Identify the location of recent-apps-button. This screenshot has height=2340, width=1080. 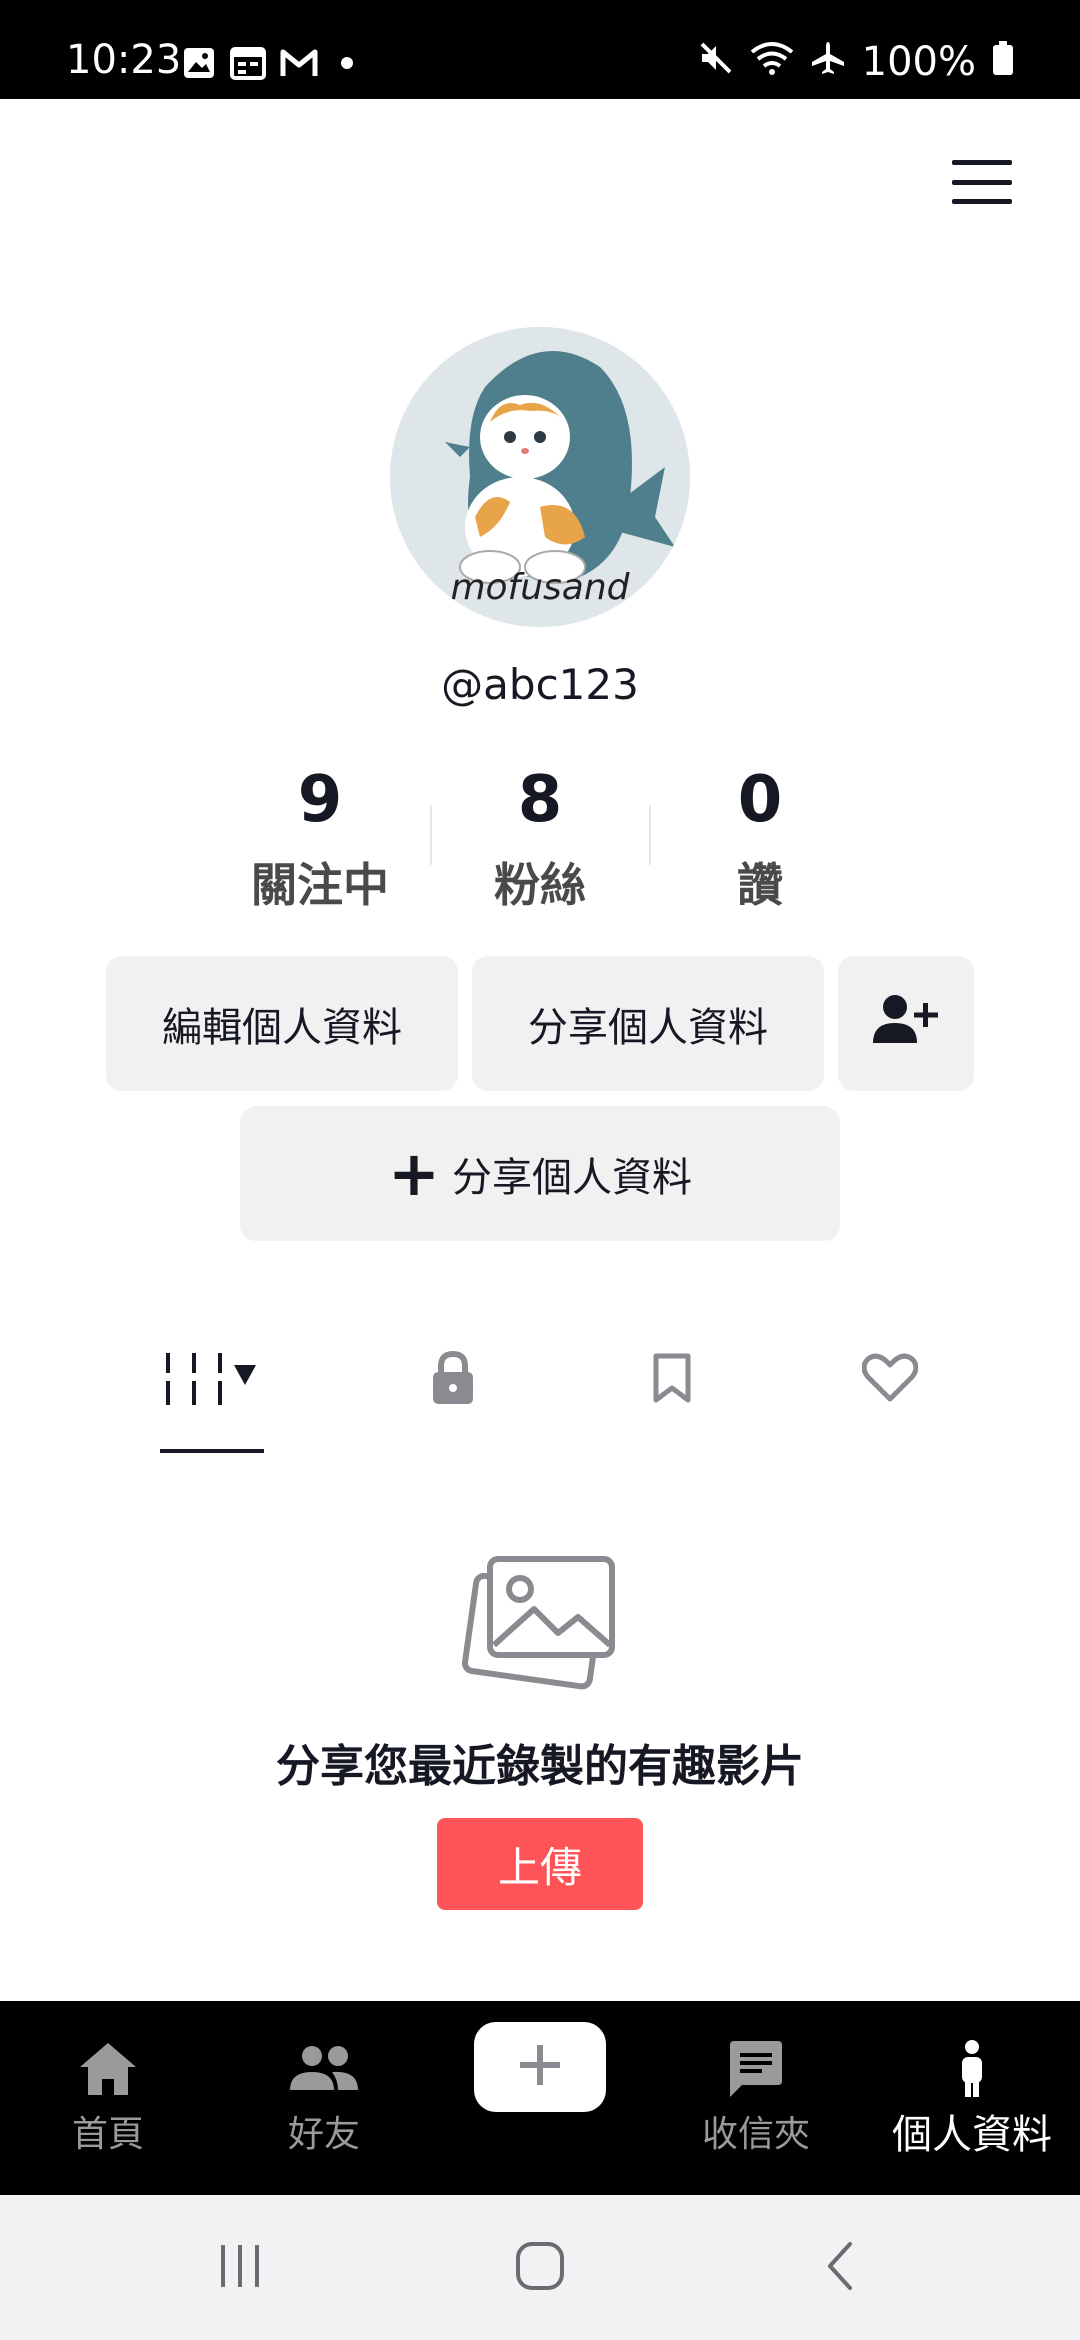
(240, 2267).